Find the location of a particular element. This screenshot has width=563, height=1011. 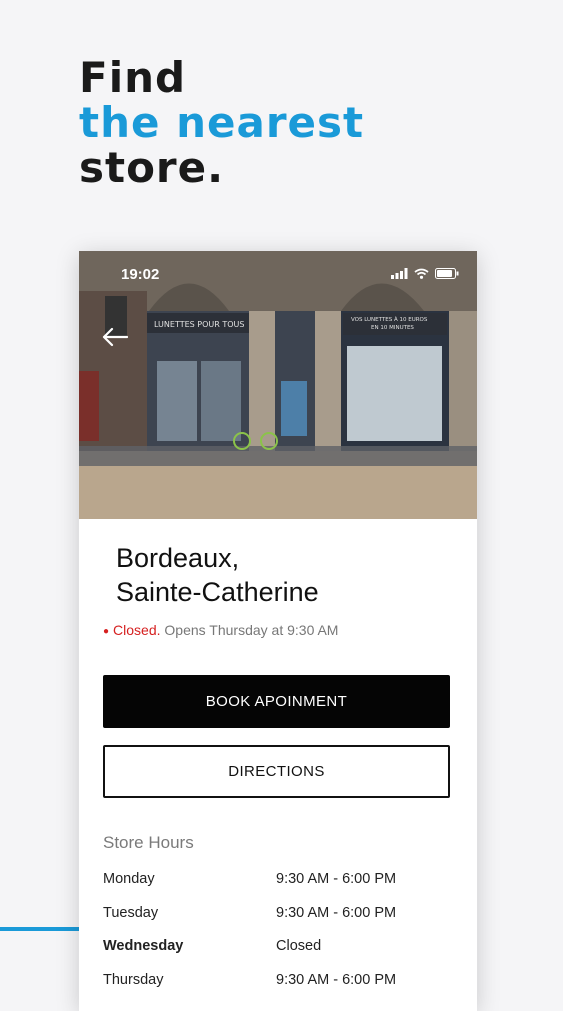

status-next-open: Opens Thursday at 9:30 AM is located at coordinates (251, 630).